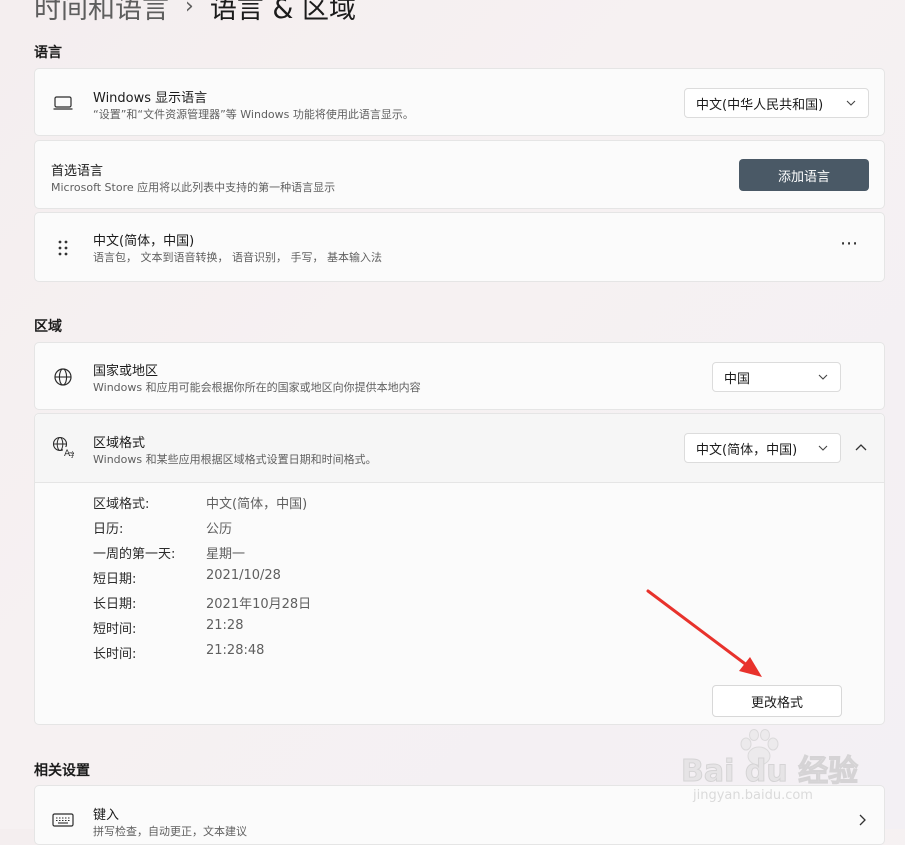 This screenshot has height=845, width=905. What do you see at coordinates (150, 98) in the screenshot?
I see `display-language-title: Windows 显示语言` at bounding box center [150, 98].